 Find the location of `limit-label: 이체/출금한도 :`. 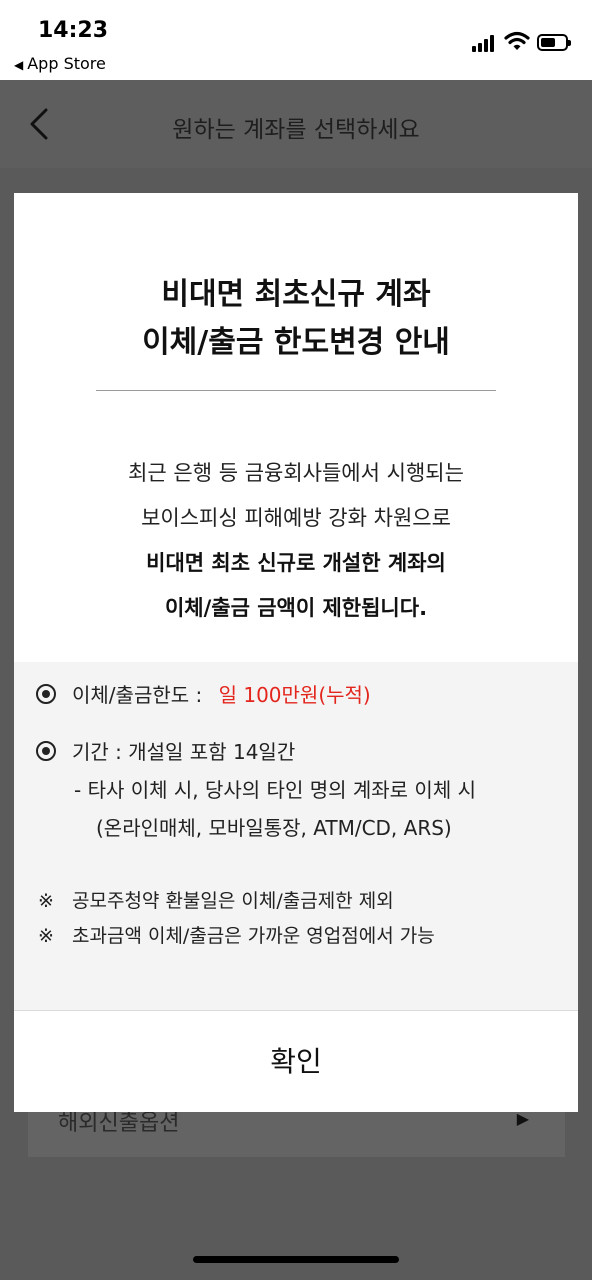

limit-label: 이체/출금한도 : is located at coordinates (137, 695).